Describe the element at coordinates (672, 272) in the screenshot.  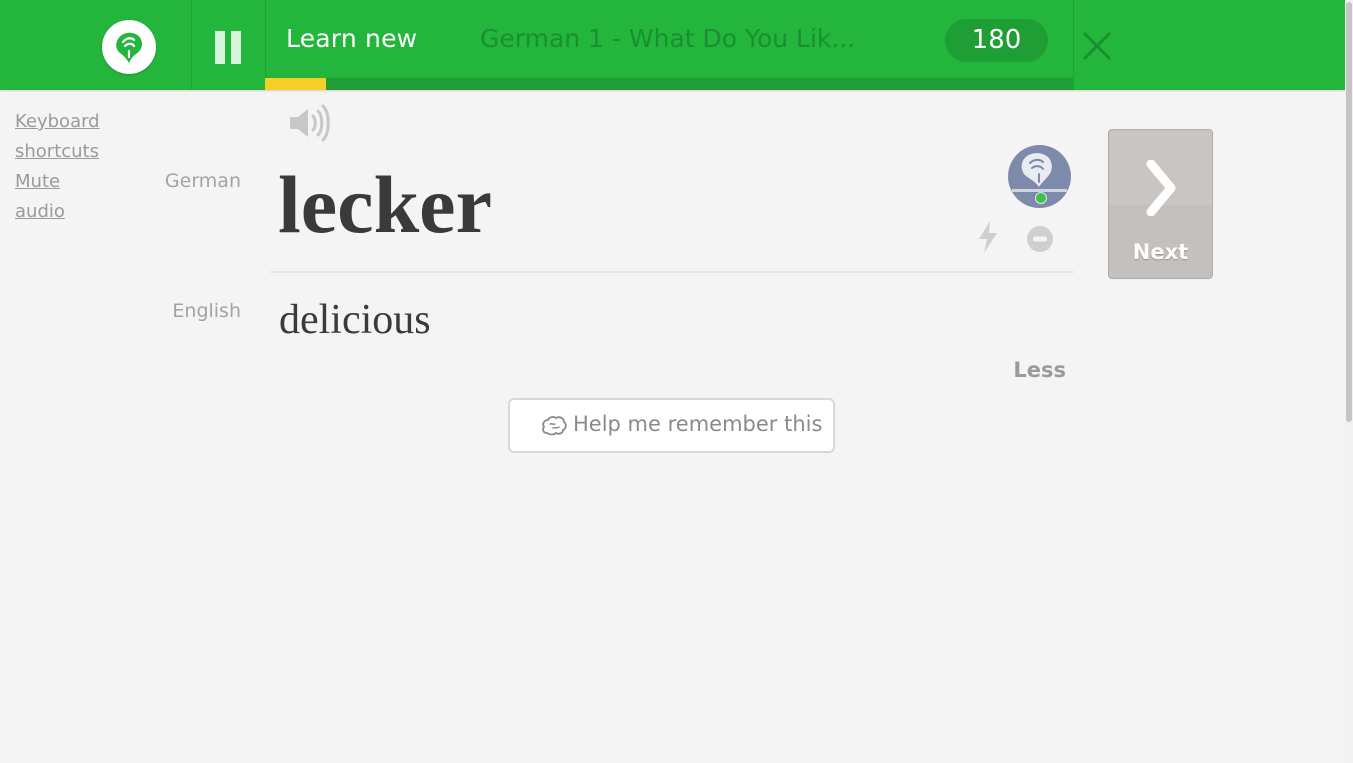
I see `card-divider` at that location.